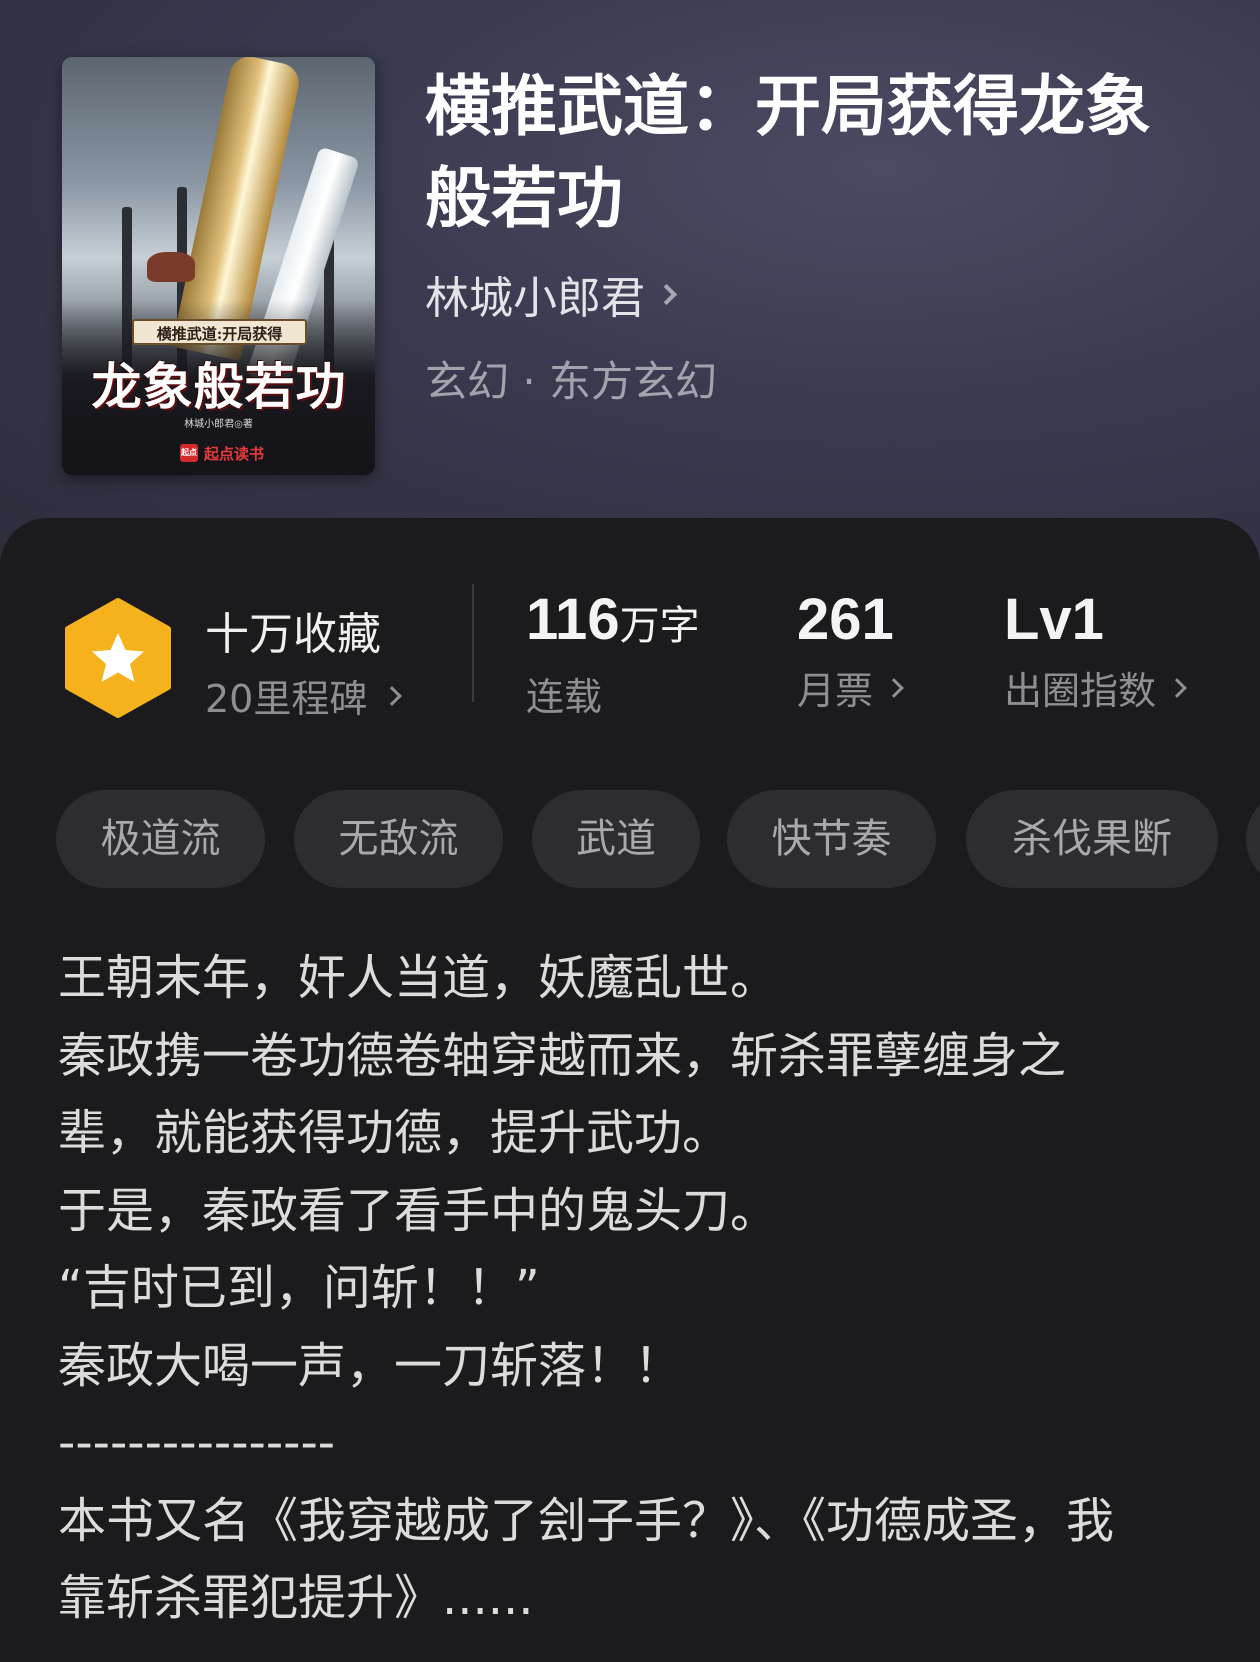  I want to click on milestone-link: 20里程碑, so click(304, 695).